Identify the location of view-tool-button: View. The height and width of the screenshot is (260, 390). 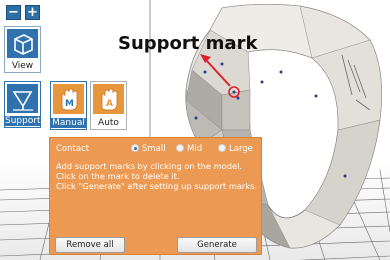
(22, 49).